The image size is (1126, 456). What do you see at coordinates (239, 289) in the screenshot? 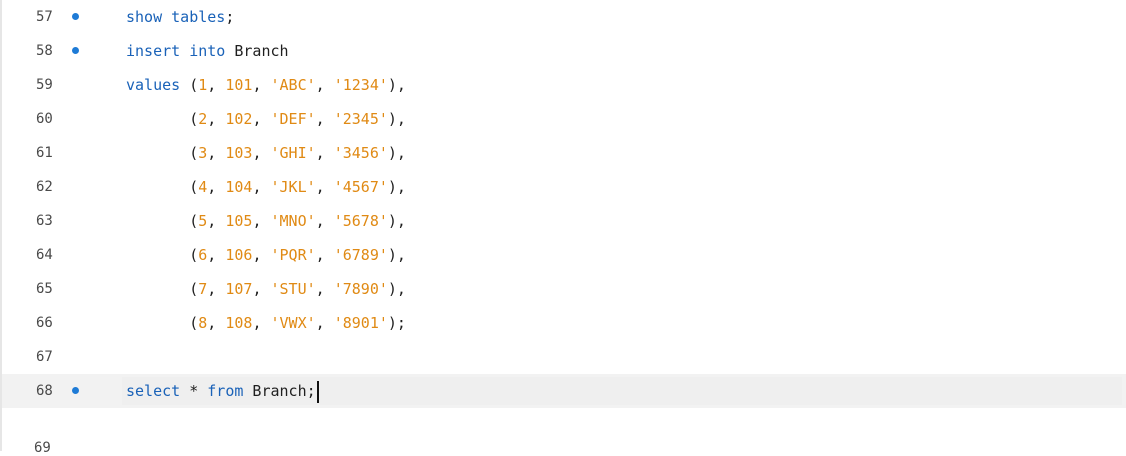
I see `token-num: 107` at bounding box center [239, 289].